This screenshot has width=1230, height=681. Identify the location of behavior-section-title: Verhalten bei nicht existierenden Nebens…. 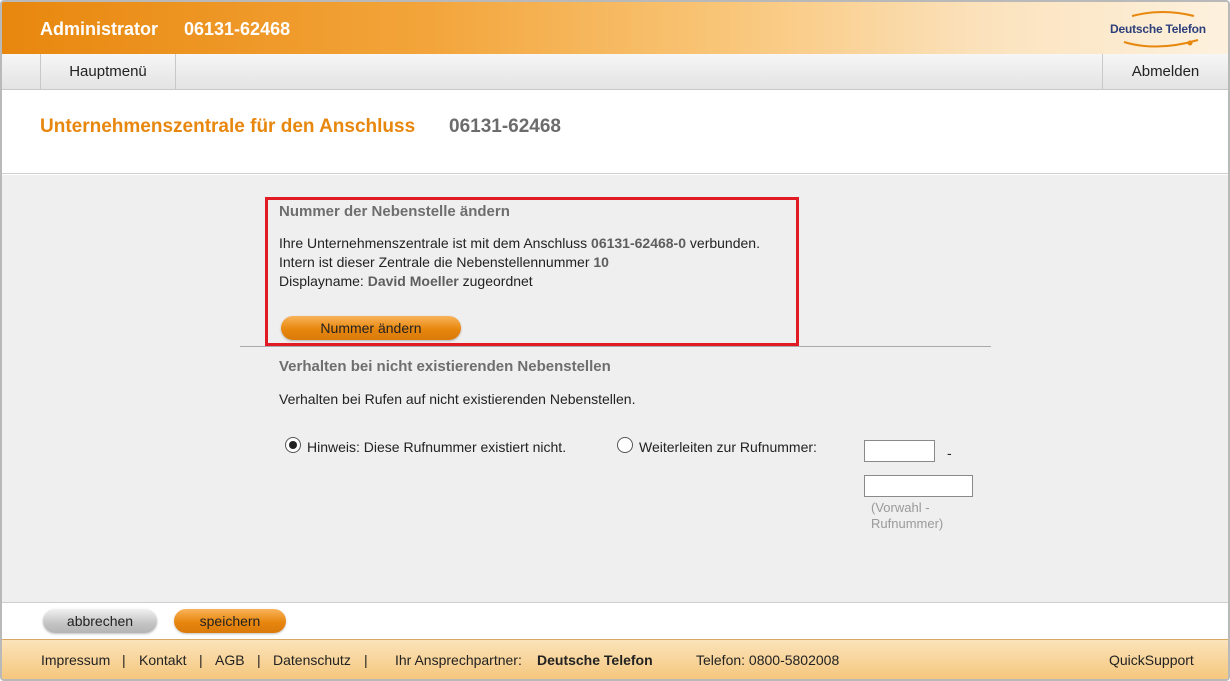
(445, 366).